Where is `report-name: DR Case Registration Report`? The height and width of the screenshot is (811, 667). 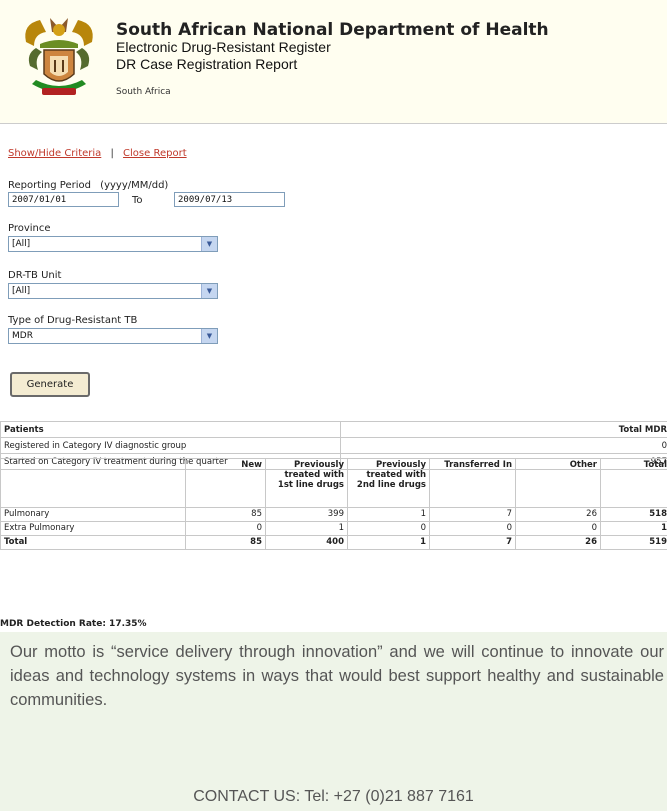
report-name: DR Case Registration Report is located at coordinates (207, 64).